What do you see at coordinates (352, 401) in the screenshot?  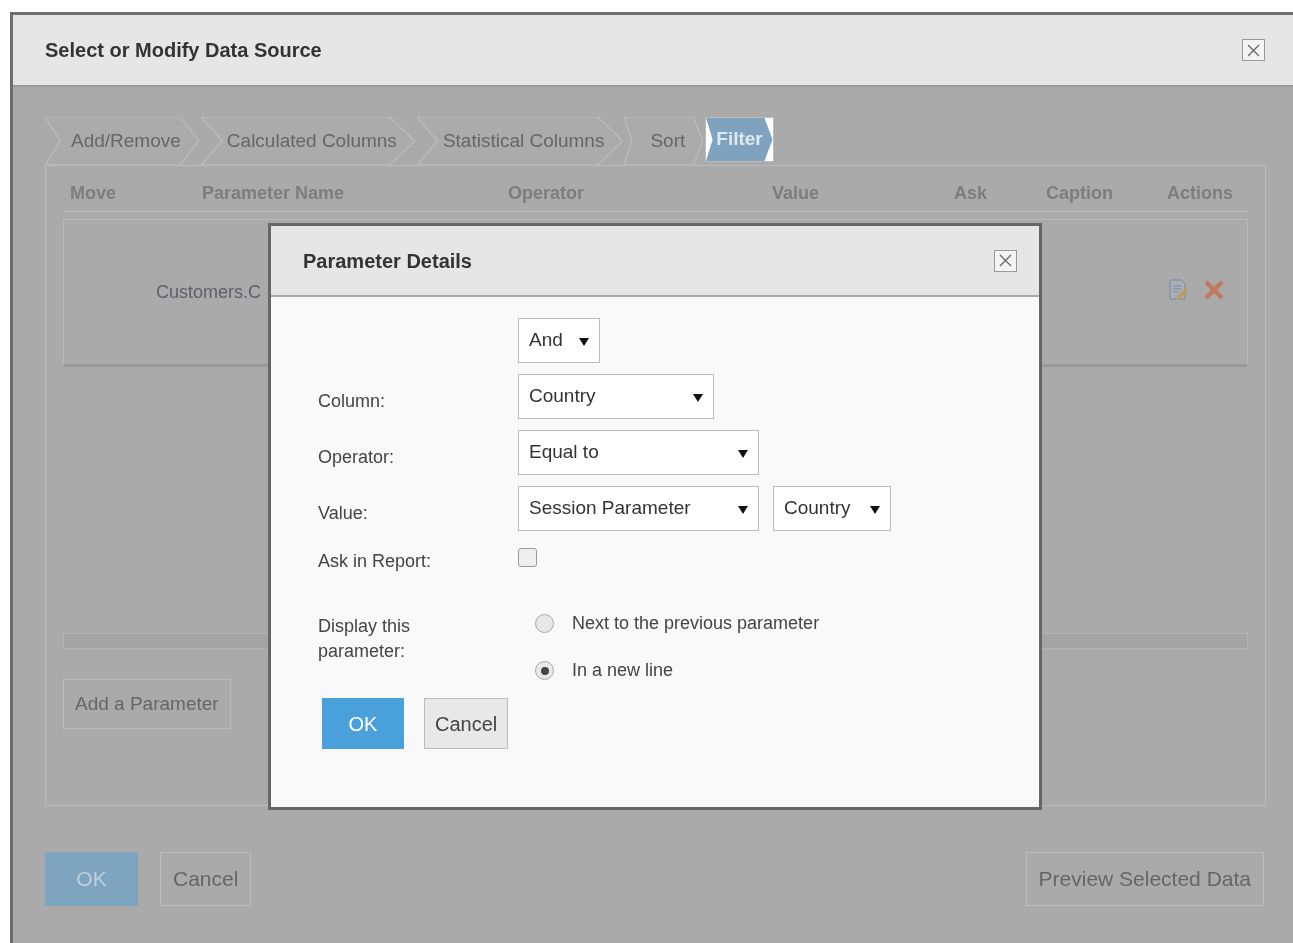 I see `field-label: Column:` at bounding box center [352, 401].